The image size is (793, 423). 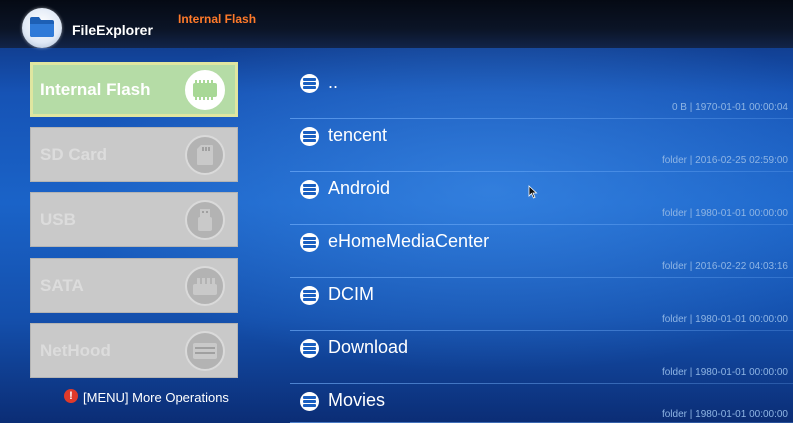 I want to click on file-name: .., so click(x=333, y=82).